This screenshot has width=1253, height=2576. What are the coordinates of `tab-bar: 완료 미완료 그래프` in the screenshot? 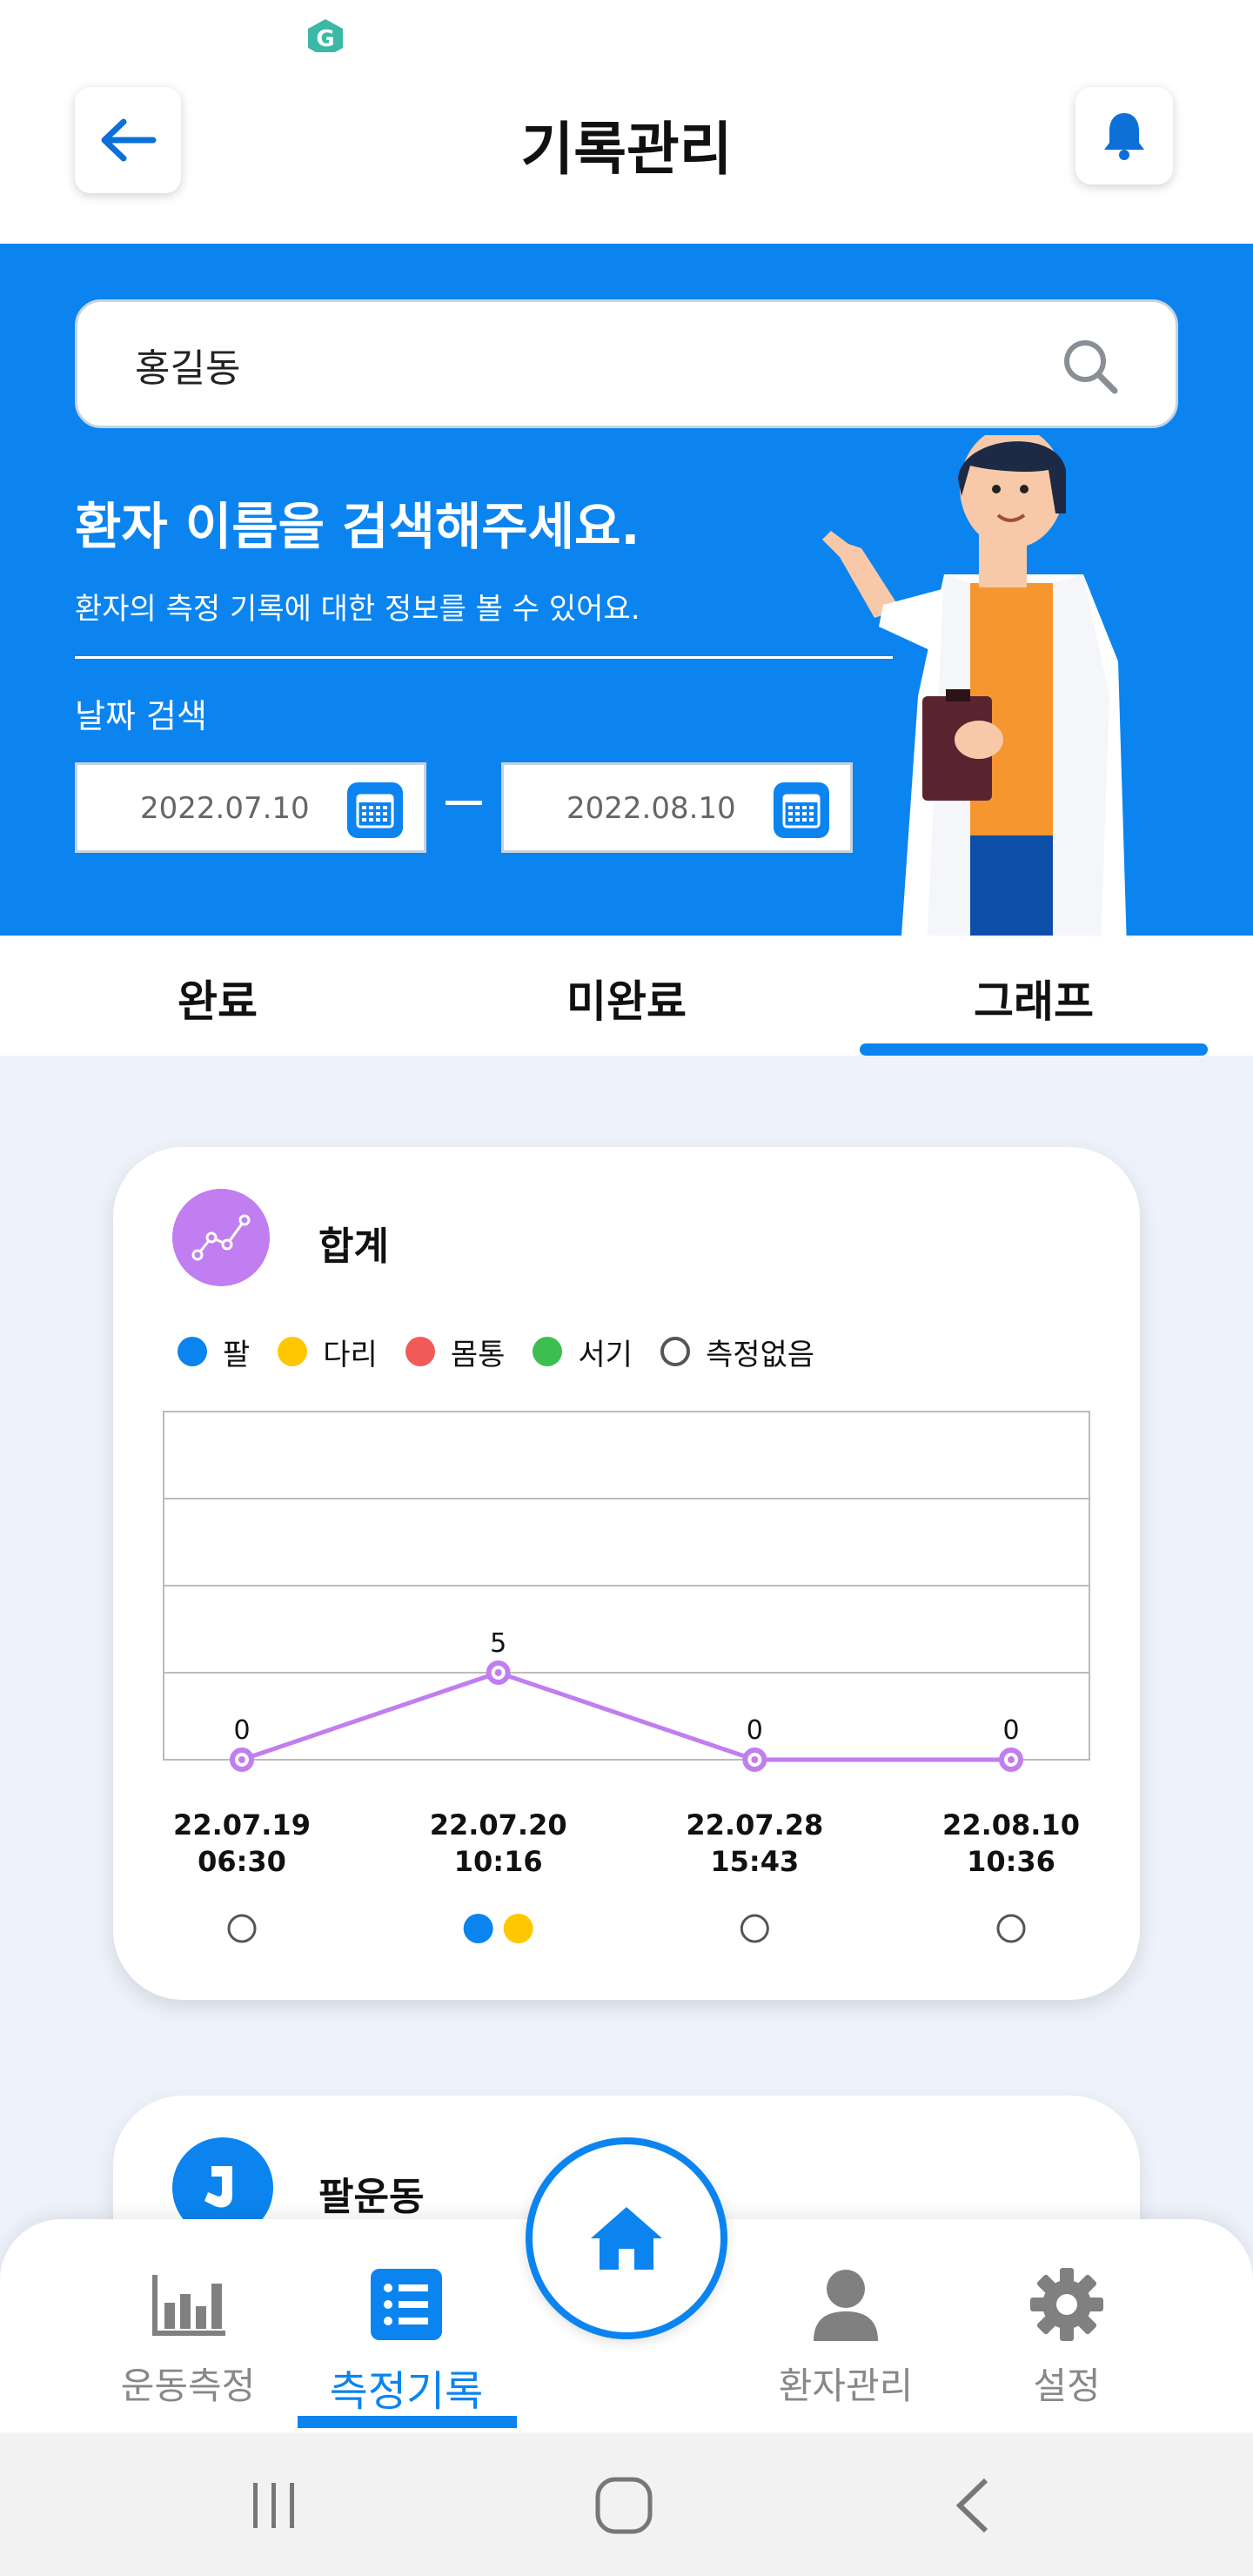 It's located at (626, 996).